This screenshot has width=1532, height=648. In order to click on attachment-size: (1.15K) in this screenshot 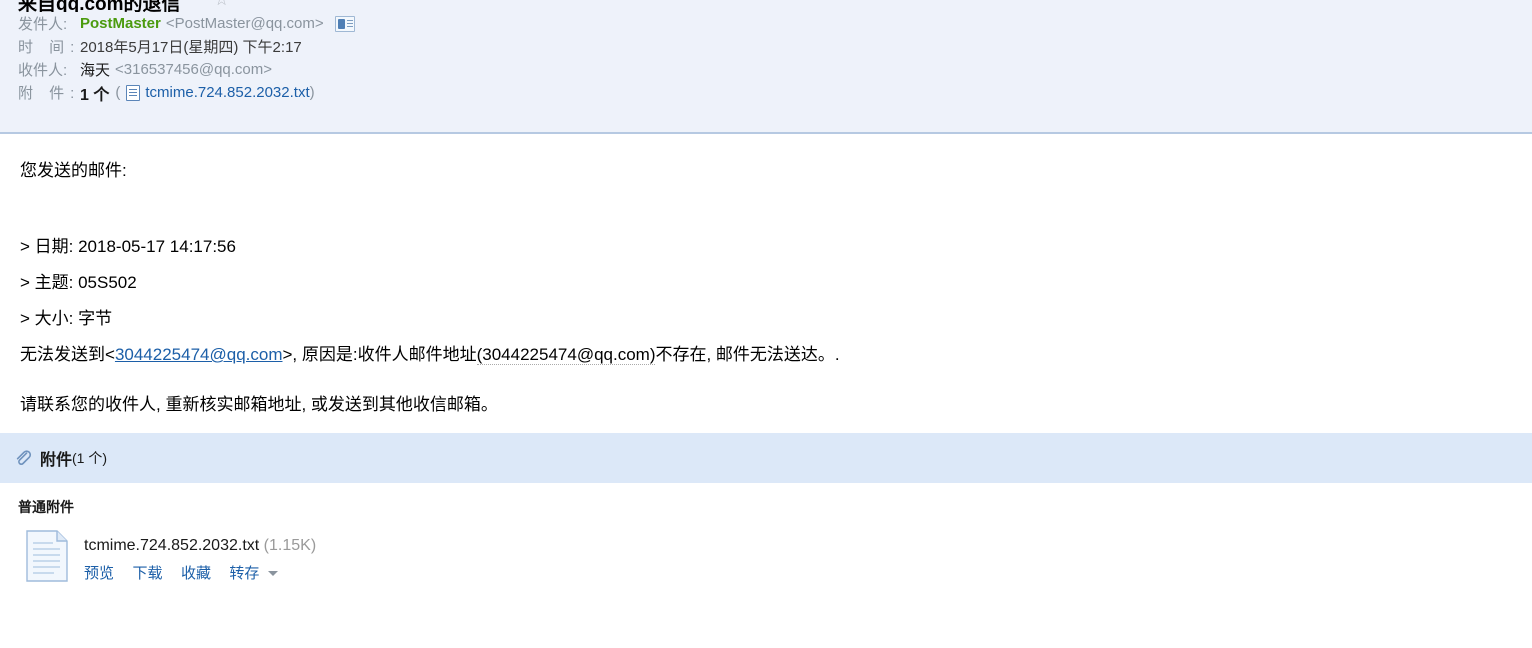, I will do `click(290, 545)`.